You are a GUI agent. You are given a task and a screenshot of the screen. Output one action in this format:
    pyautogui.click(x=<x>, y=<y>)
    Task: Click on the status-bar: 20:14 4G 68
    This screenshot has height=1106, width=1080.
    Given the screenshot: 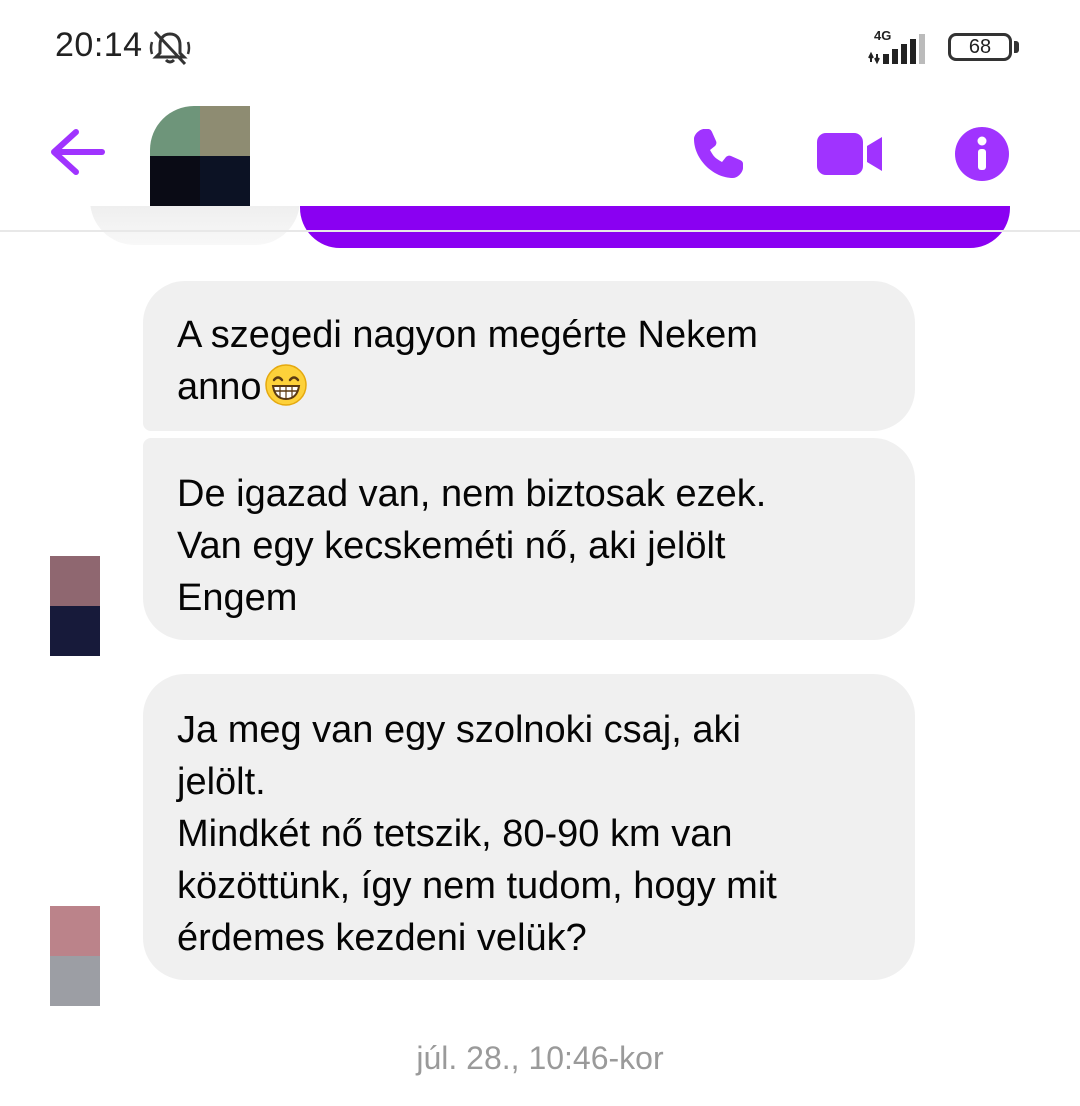 What is the action you would take?
    pyautogui.click(x=540, y=48)
    